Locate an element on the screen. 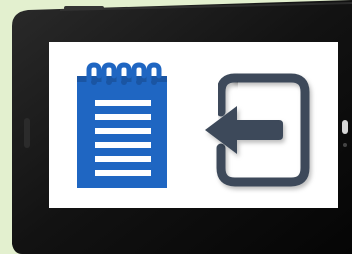  door-frame-top is located at coordinates (228, 95).